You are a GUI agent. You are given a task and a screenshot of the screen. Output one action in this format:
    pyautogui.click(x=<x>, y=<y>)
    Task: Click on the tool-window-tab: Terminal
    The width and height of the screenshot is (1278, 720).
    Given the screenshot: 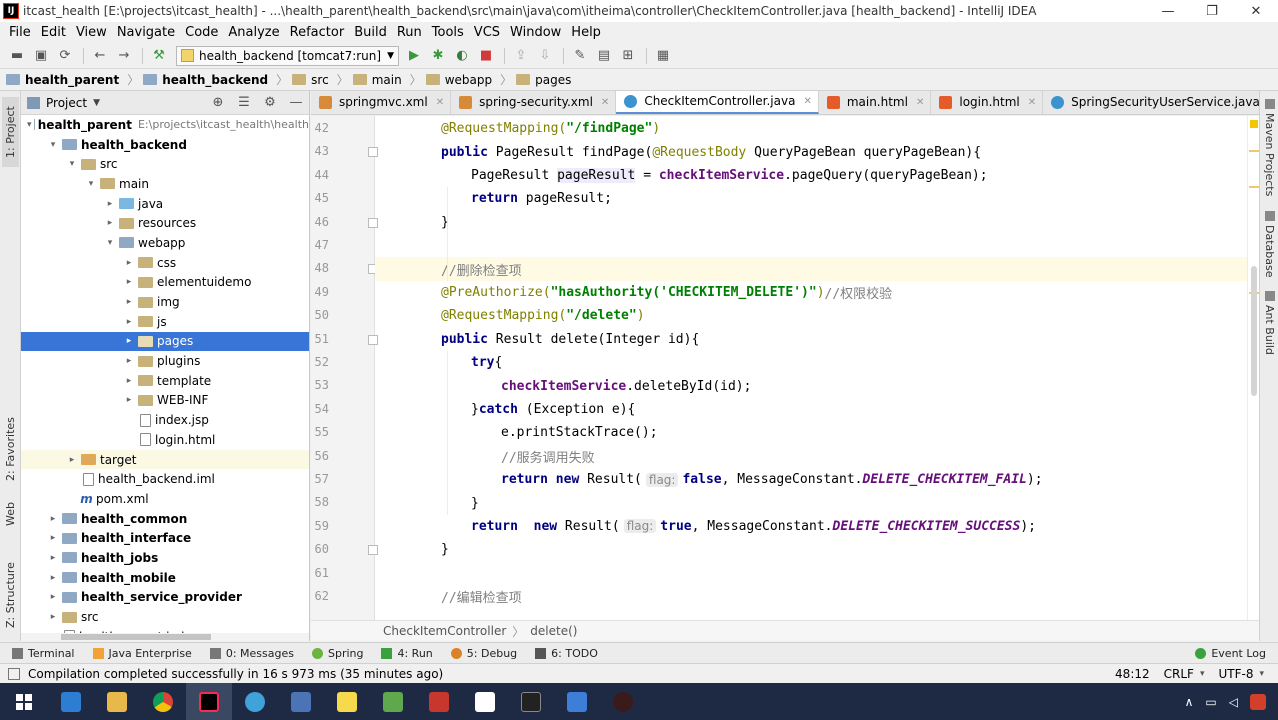 What is the action you would take?
    pyautogui.click(x=43, y=653)
    